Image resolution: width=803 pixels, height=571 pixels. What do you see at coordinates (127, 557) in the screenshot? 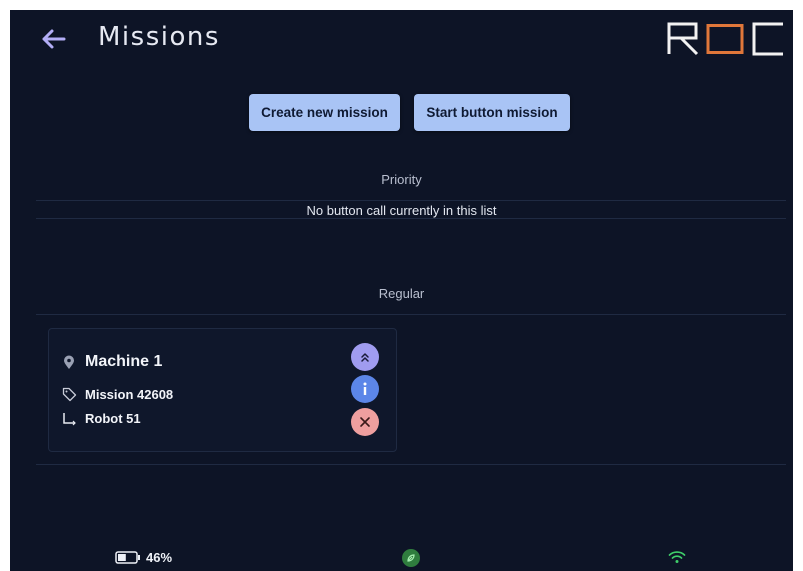
I see `battery-icon` at bounding box center [127, 557].